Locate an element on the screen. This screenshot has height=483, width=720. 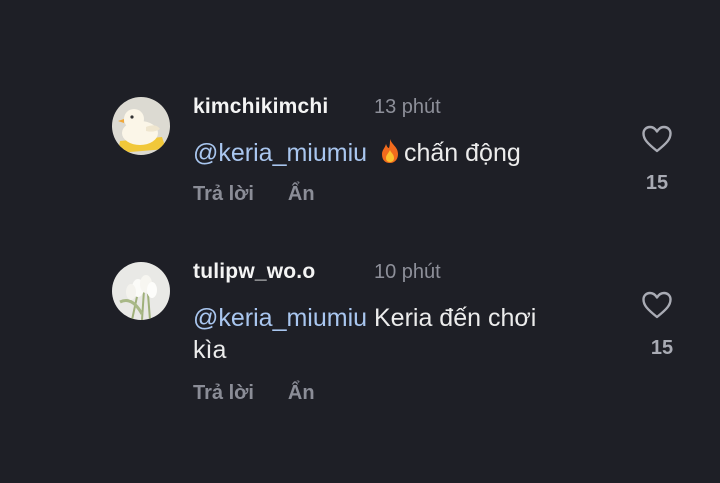
comment-text: @keria_miumiu Keria đến chơi kìa is located at coordinates (383, 334).